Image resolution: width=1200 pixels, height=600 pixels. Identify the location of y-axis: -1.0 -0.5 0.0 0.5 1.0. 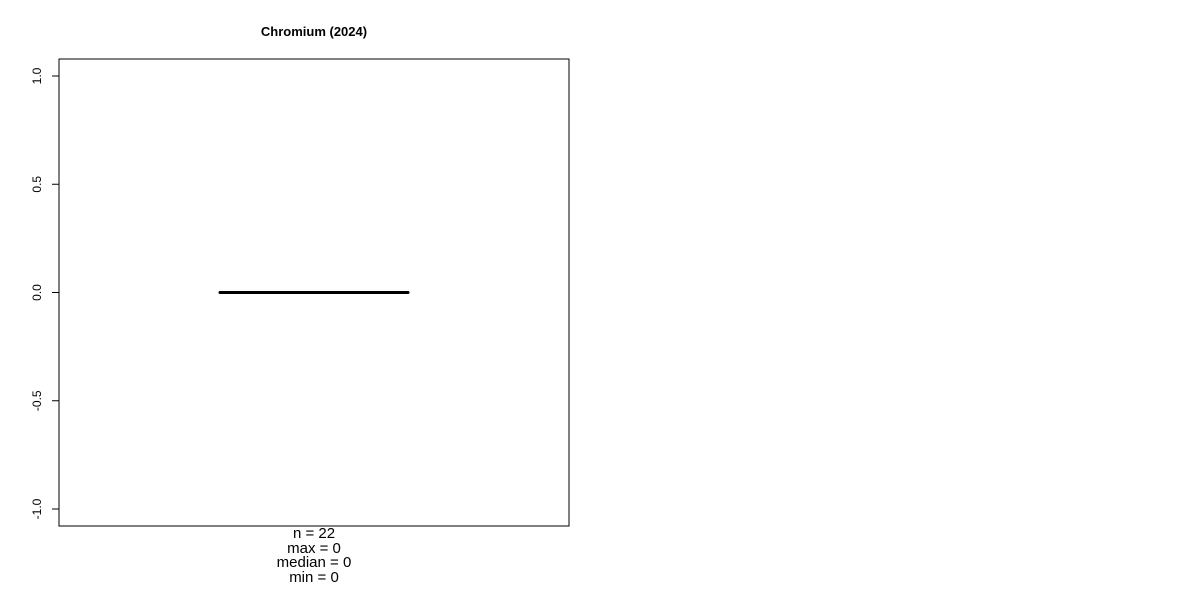
(45, 293).